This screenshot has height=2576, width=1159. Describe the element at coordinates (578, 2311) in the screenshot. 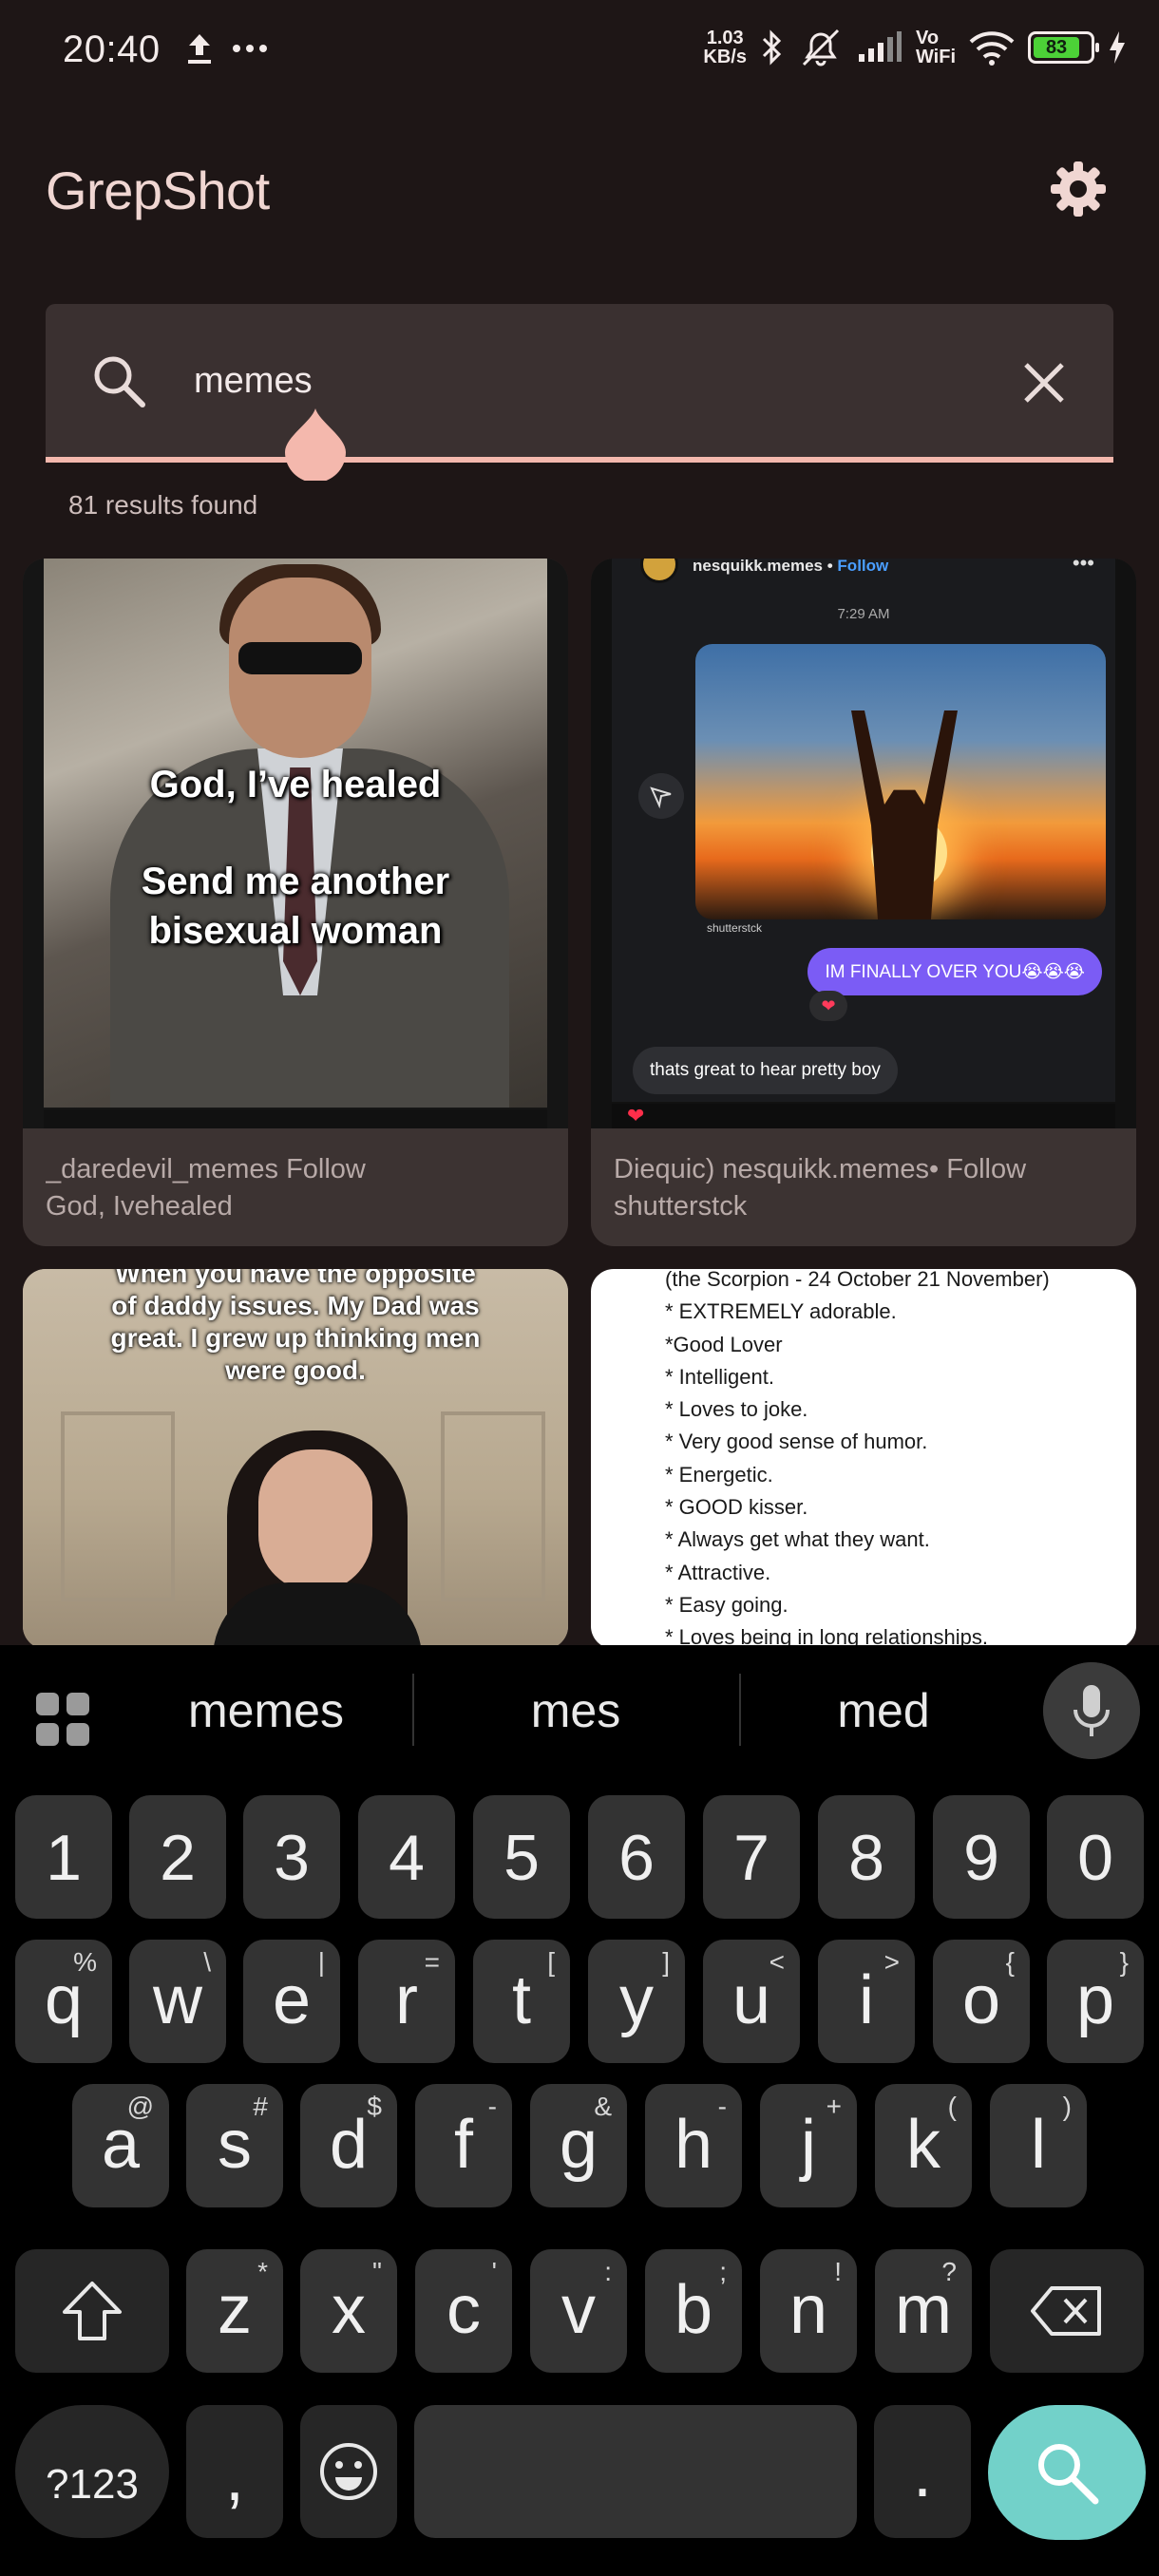

I see `key-v: :v` at that location.